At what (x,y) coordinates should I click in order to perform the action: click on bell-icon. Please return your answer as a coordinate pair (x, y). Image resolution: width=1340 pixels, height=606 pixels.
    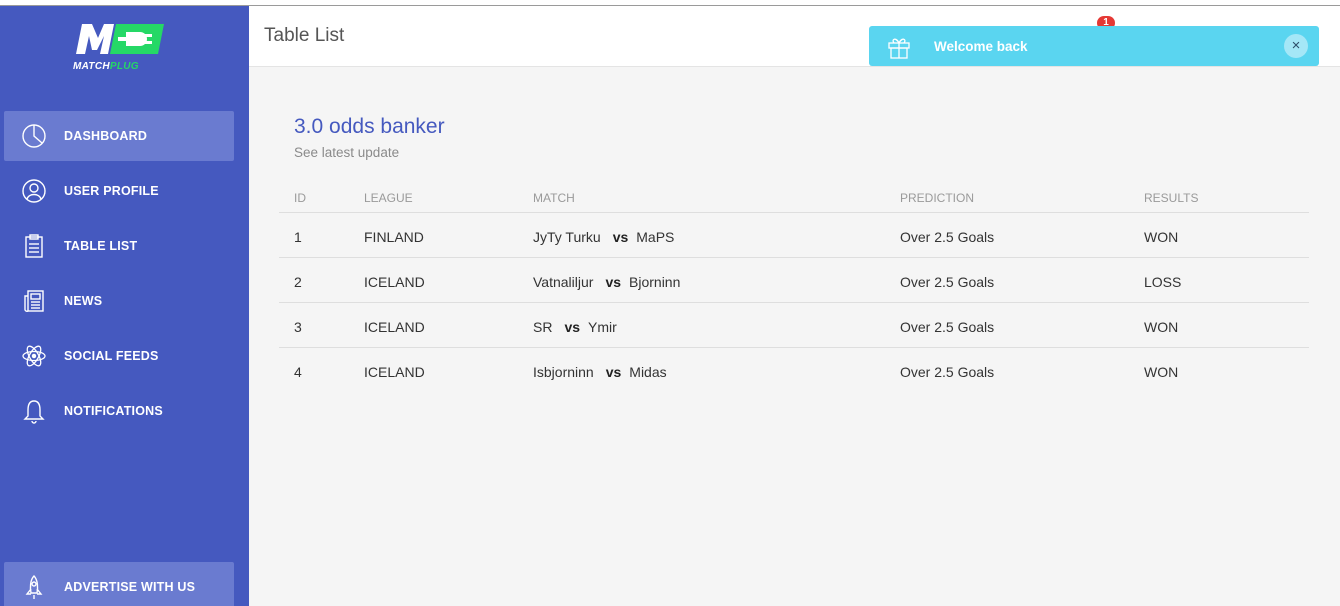
    Looking at the image, I should click on (34, 411).